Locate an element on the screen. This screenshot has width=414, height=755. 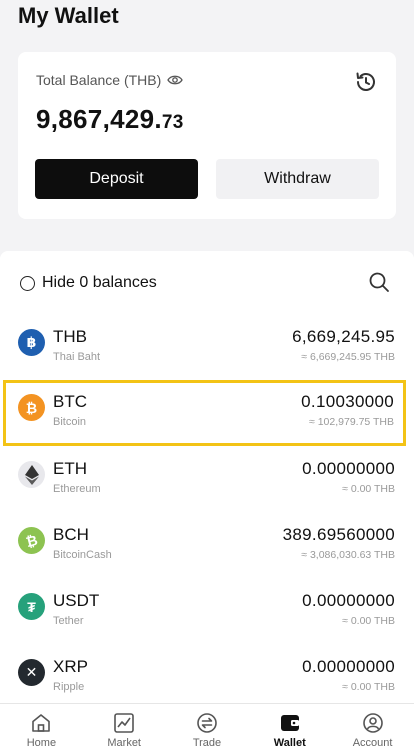
nav-account: Account is located at coordinates (372, 729).